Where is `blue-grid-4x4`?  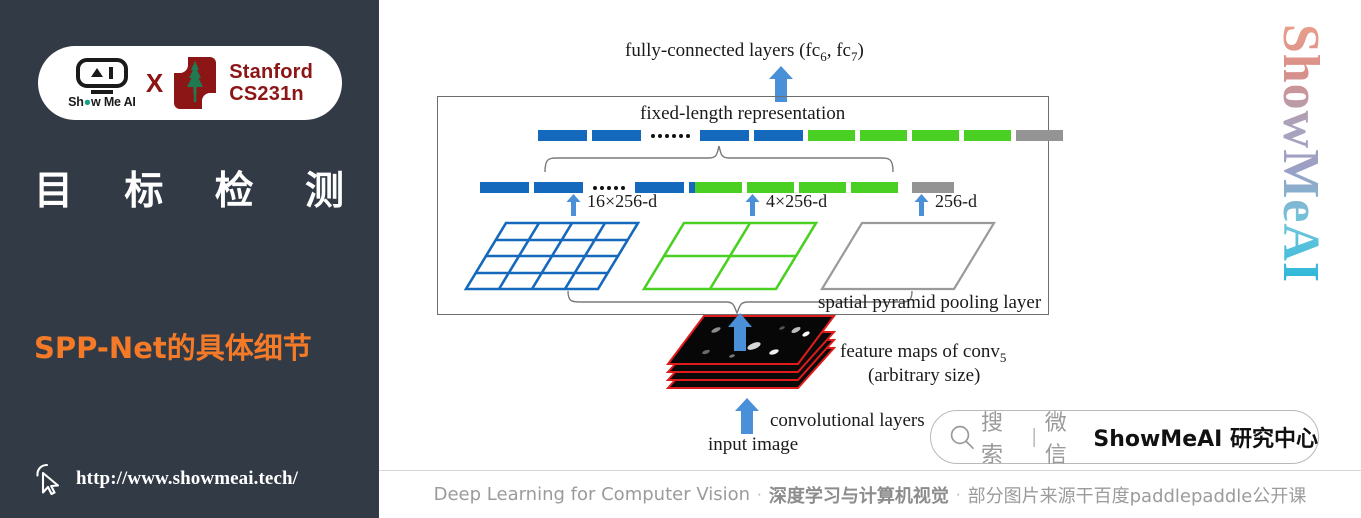 blue-grid-4x4 is located at coordinates (552, 256).